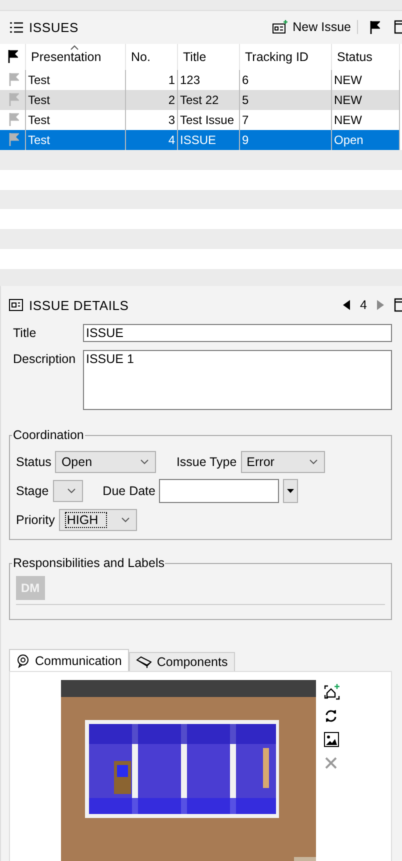 The image size is (402, 861). What do you see at coordinates (97, 520) in the screenshot?
I see `priority-dropdown: HIGH` at bounding box center [97, 520].